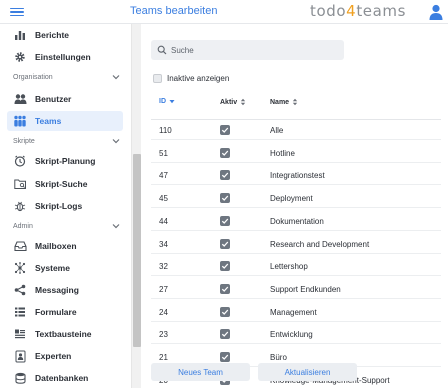  Describe the element at coordinates (56, 246) in the screenshot. I see `sidebar-item-label: Mailboxen` at that location.